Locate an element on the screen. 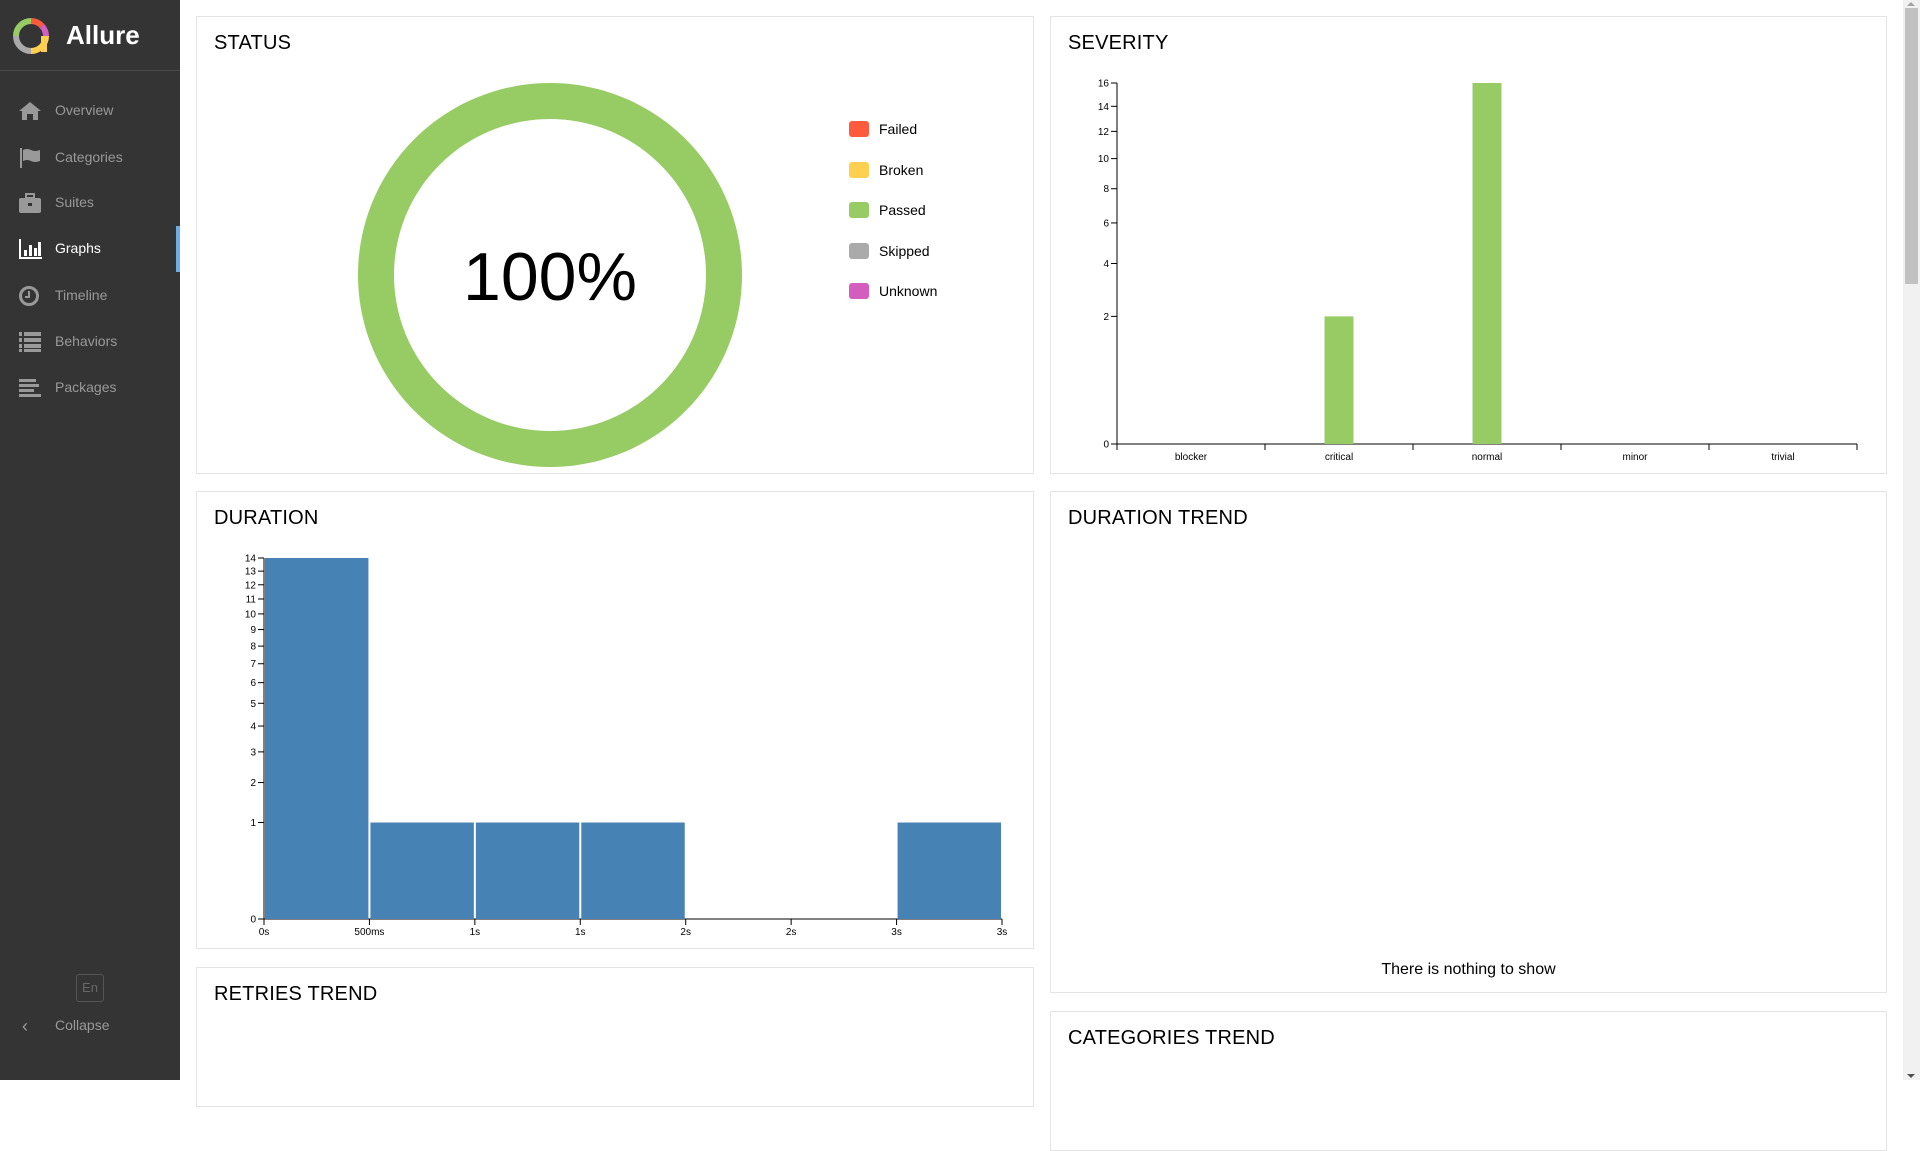  panel-title: CATEGORIES TREND is located at coordinates (1171, 1038).